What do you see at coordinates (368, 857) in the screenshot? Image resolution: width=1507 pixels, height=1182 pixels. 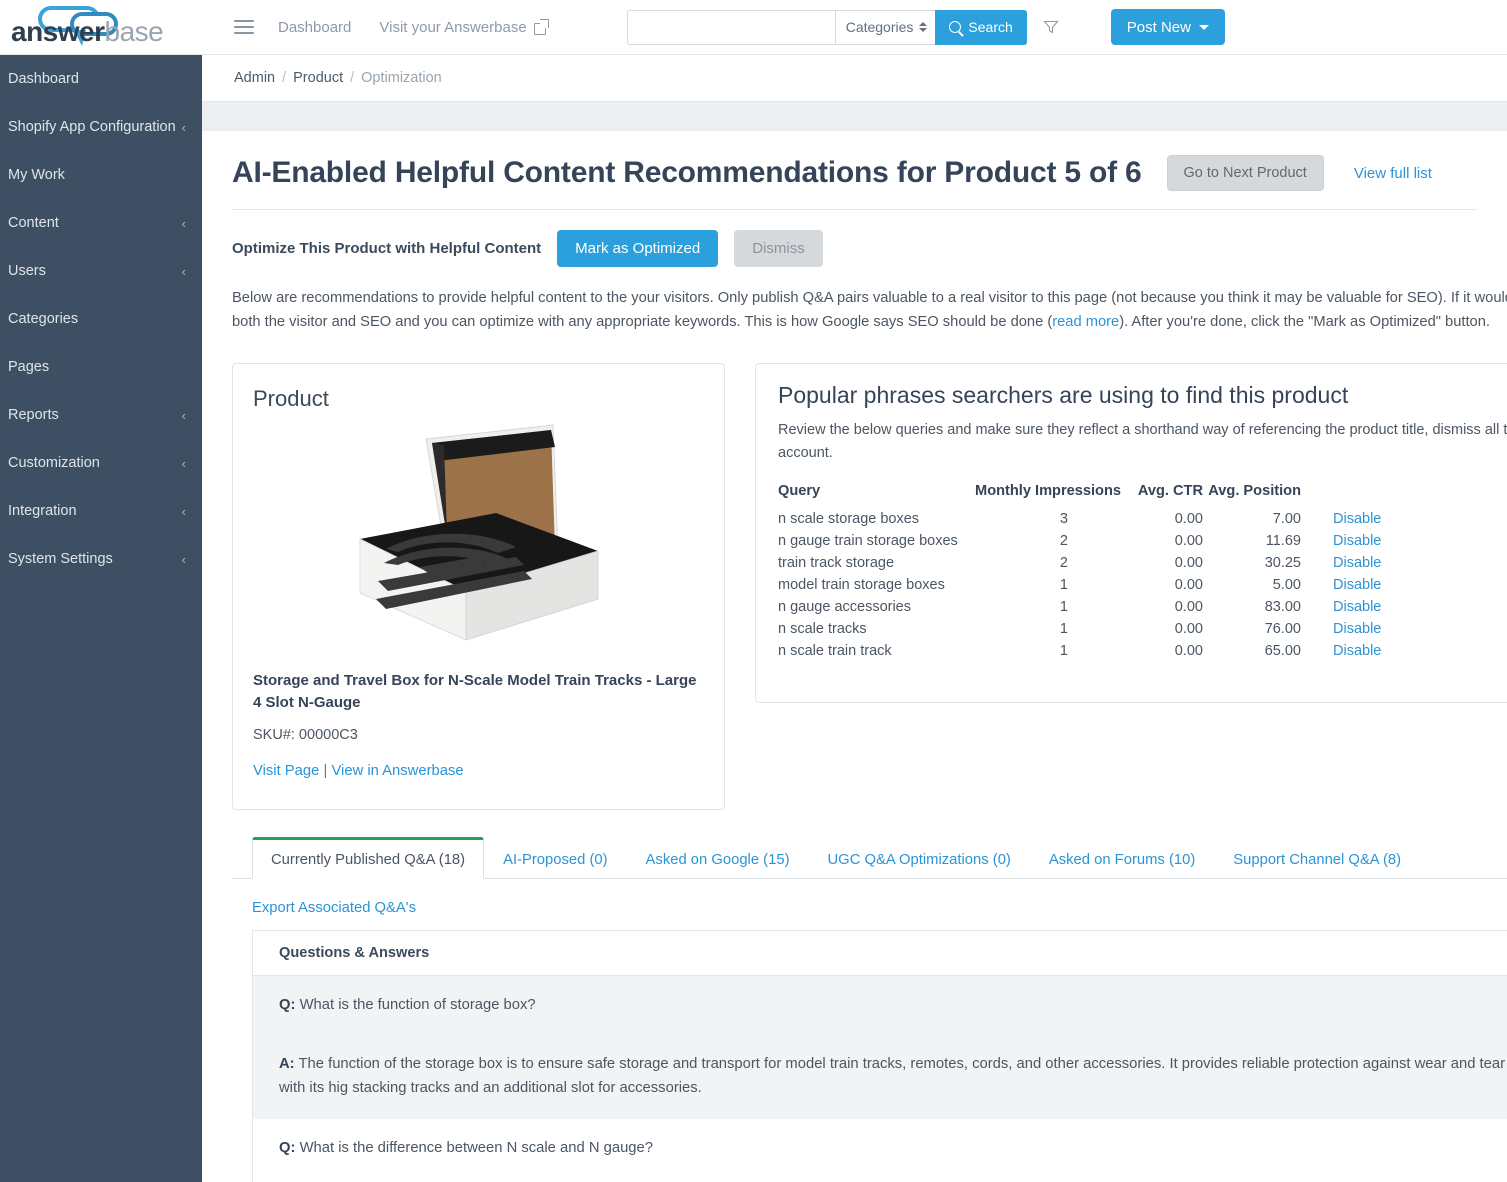 I see `tab-currently-published-qa: Currently Published Q&A (18)` at bounding box center [368, 857].